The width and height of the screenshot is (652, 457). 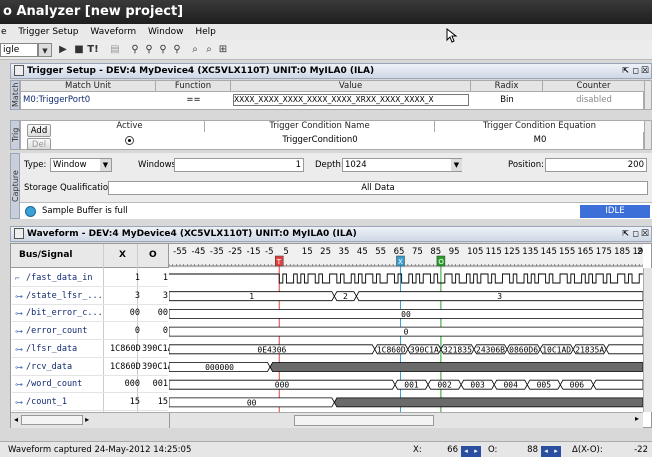 What do you see at coordinates (113, 32) in the screenshot?
I see `menu-waveform: Waveform` at bounding box center [113, 32].